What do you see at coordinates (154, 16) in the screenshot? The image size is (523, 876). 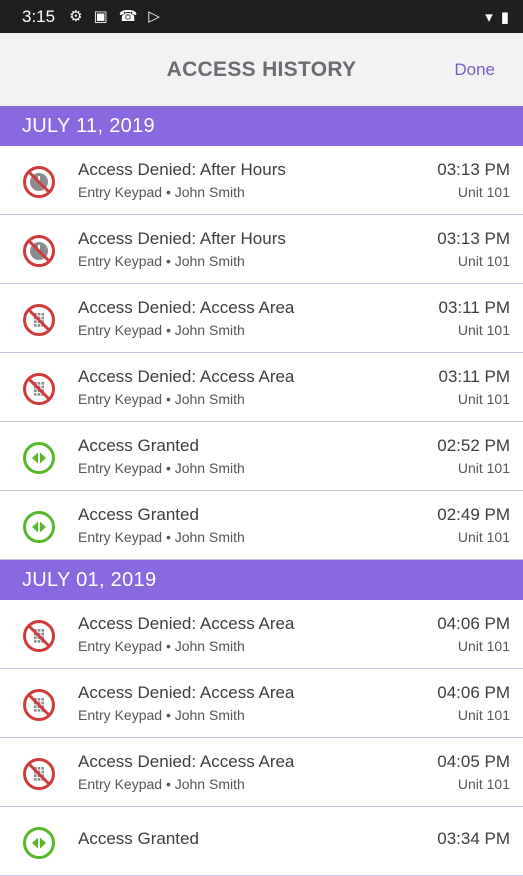 I see `play-store-icon: ▷` at bounding box center [154, 16].